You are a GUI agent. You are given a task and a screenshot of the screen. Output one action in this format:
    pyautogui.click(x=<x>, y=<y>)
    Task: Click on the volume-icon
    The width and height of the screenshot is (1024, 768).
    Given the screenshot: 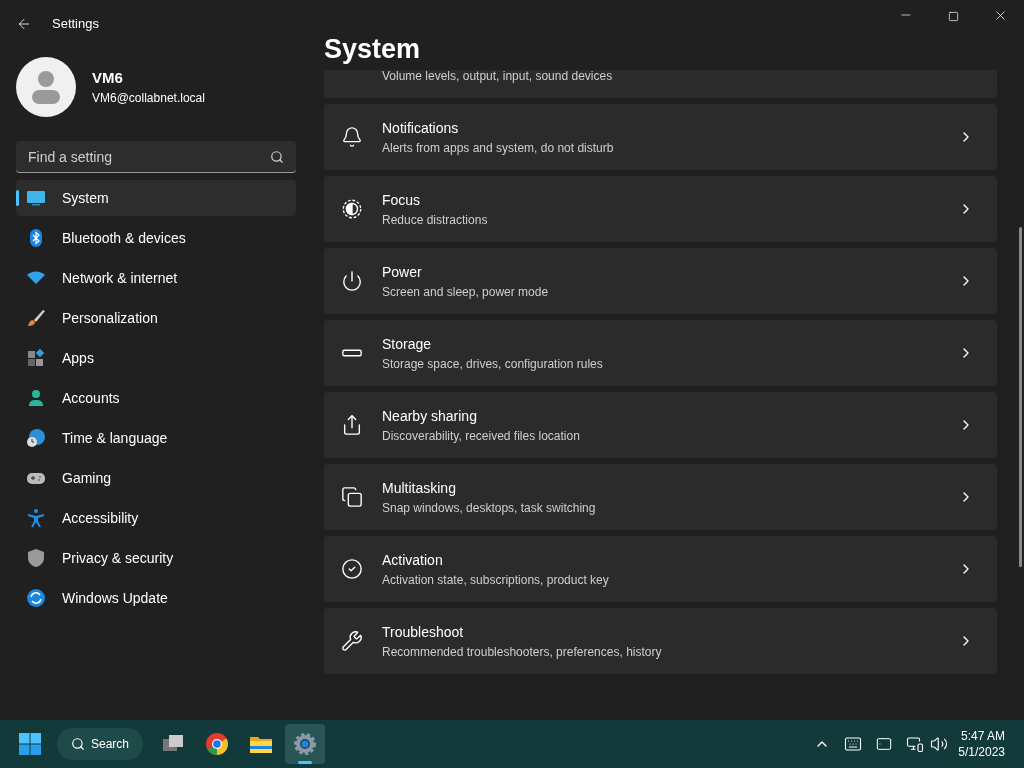 What is the action you would take?
    pyautogui.click(x=939, y=744)
    